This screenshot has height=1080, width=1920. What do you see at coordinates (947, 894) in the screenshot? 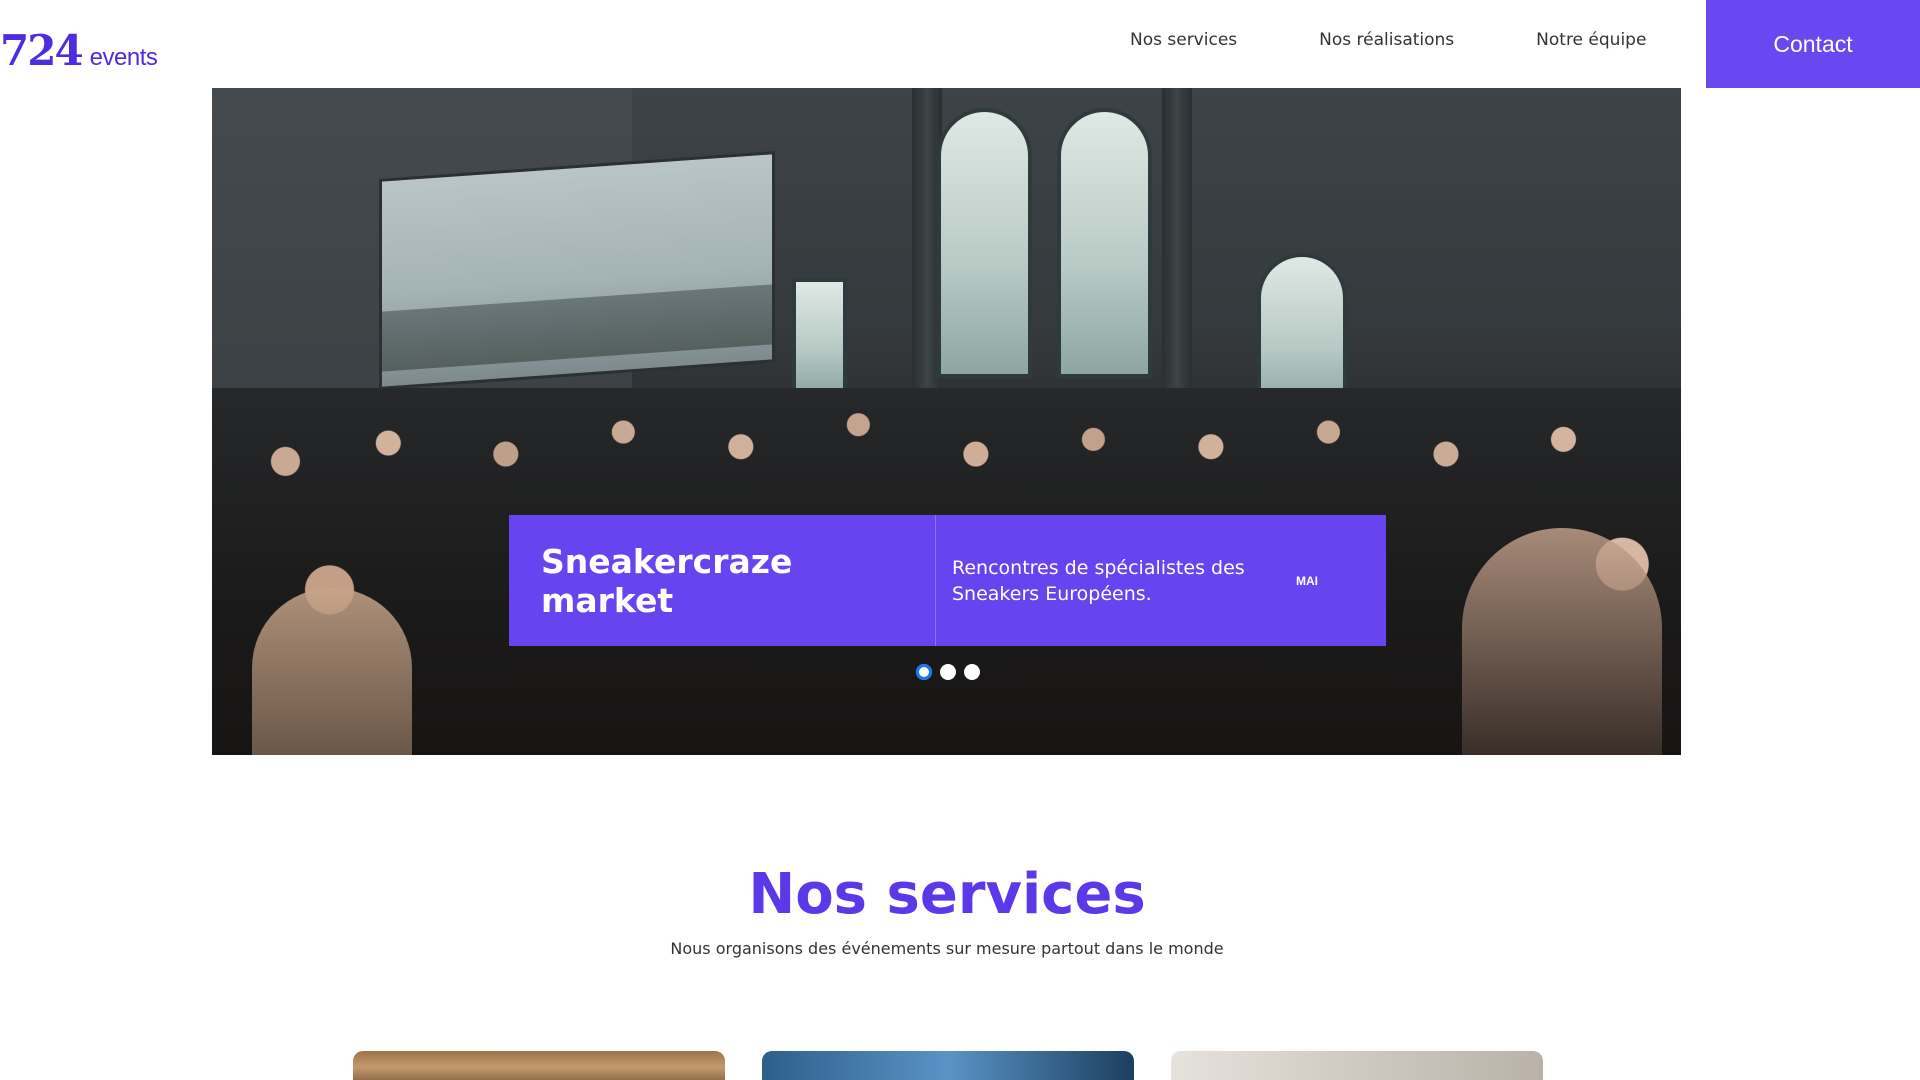
I see `services-title: Nos services` at bounding box center [947, 894].